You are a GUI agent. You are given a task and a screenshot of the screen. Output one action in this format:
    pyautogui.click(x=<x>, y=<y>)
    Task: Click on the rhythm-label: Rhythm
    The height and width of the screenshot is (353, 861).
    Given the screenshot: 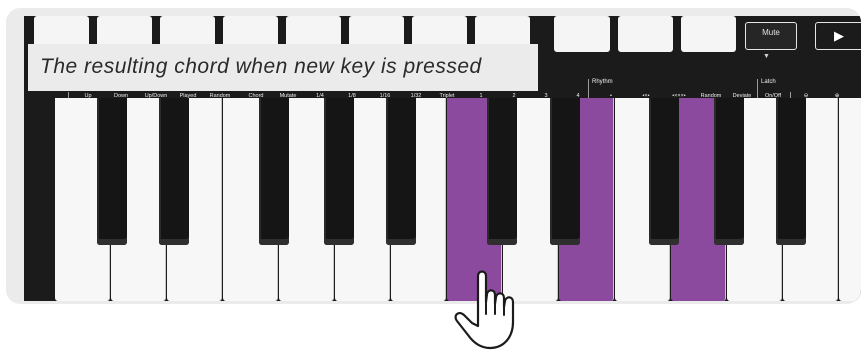 What is the action you would take?
    pyautogui.click(x=602, y=82)
    